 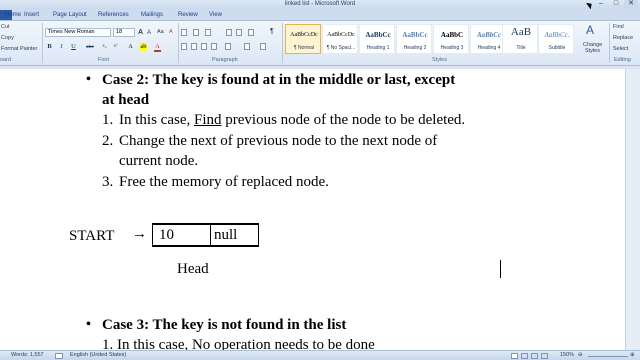 I want to click on style-heading-4: AaBbCc Heading 4, so click(x=488, y=39).